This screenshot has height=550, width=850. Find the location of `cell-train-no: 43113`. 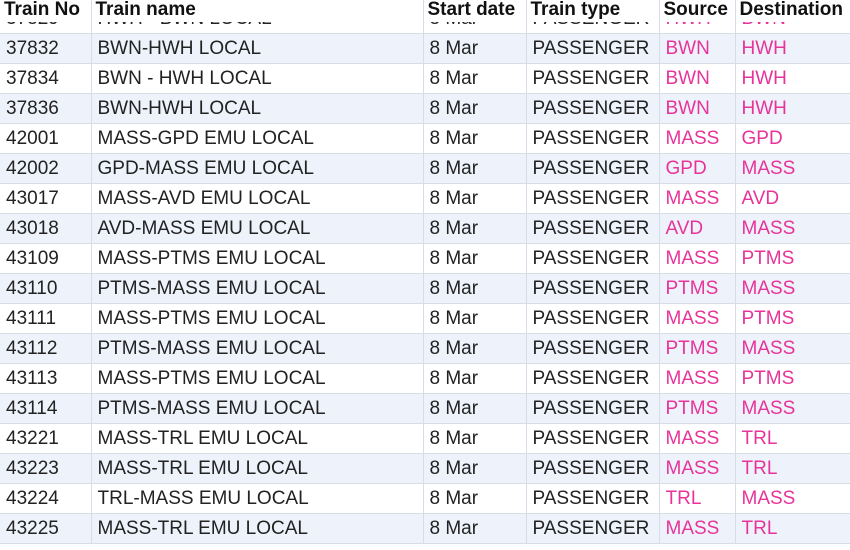

cell-train-no: 43113 is located at coordinates (46, 378).